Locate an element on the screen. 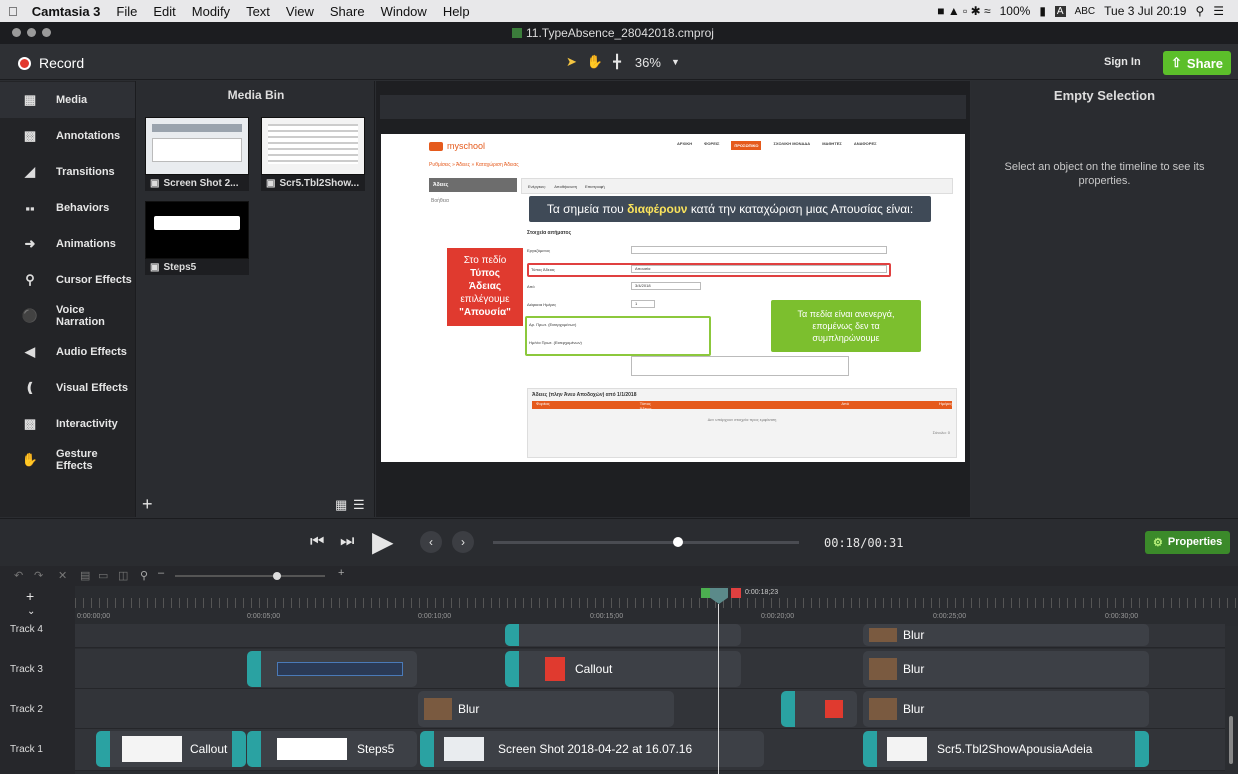  grid-view-icon: ▦ is located at coordinates (341, 505).